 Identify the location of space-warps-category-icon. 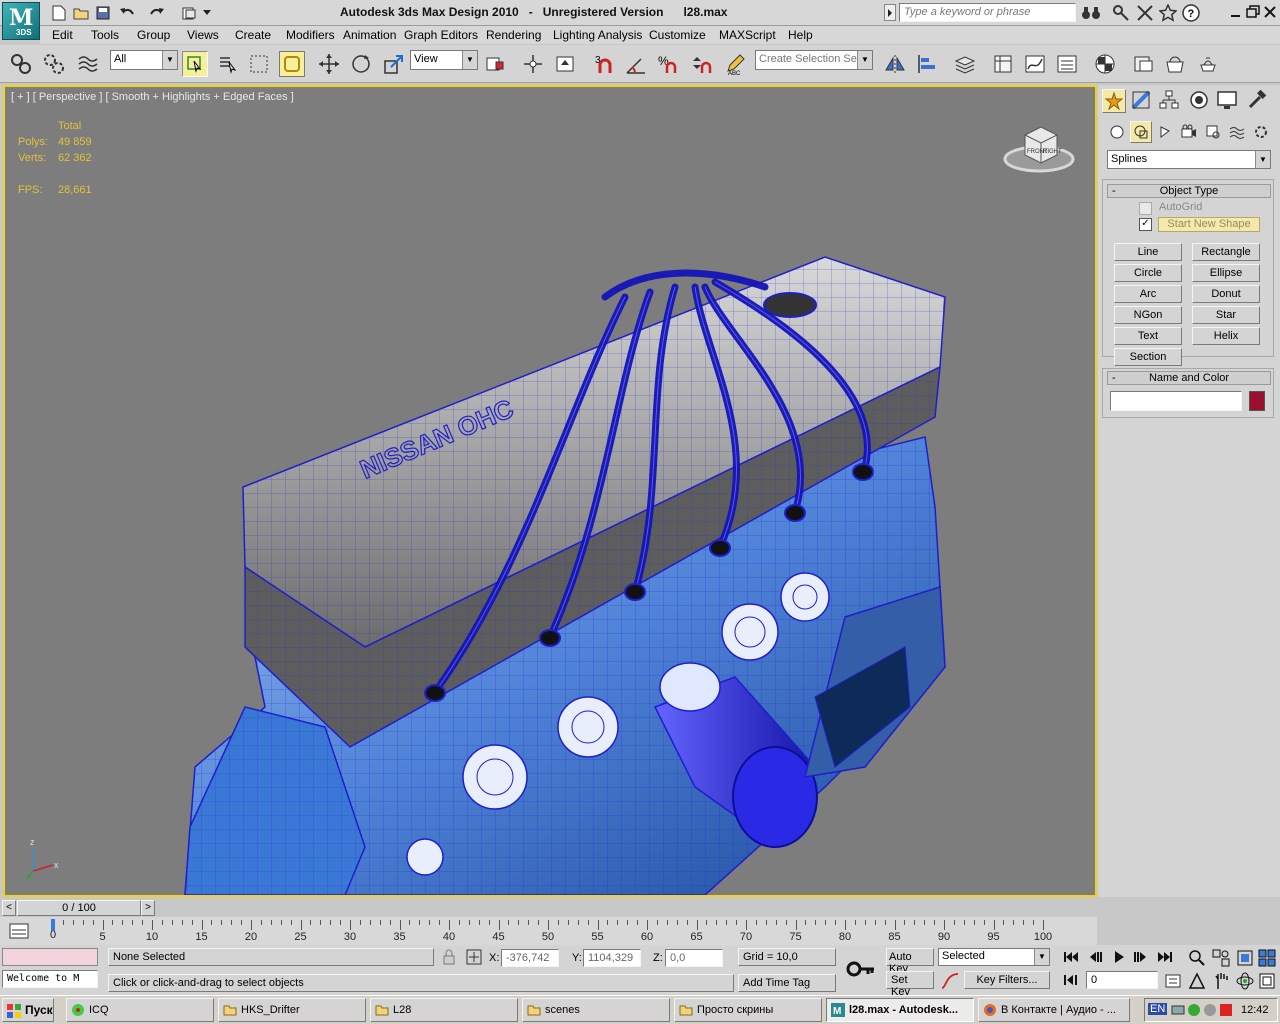
(1237, 132).